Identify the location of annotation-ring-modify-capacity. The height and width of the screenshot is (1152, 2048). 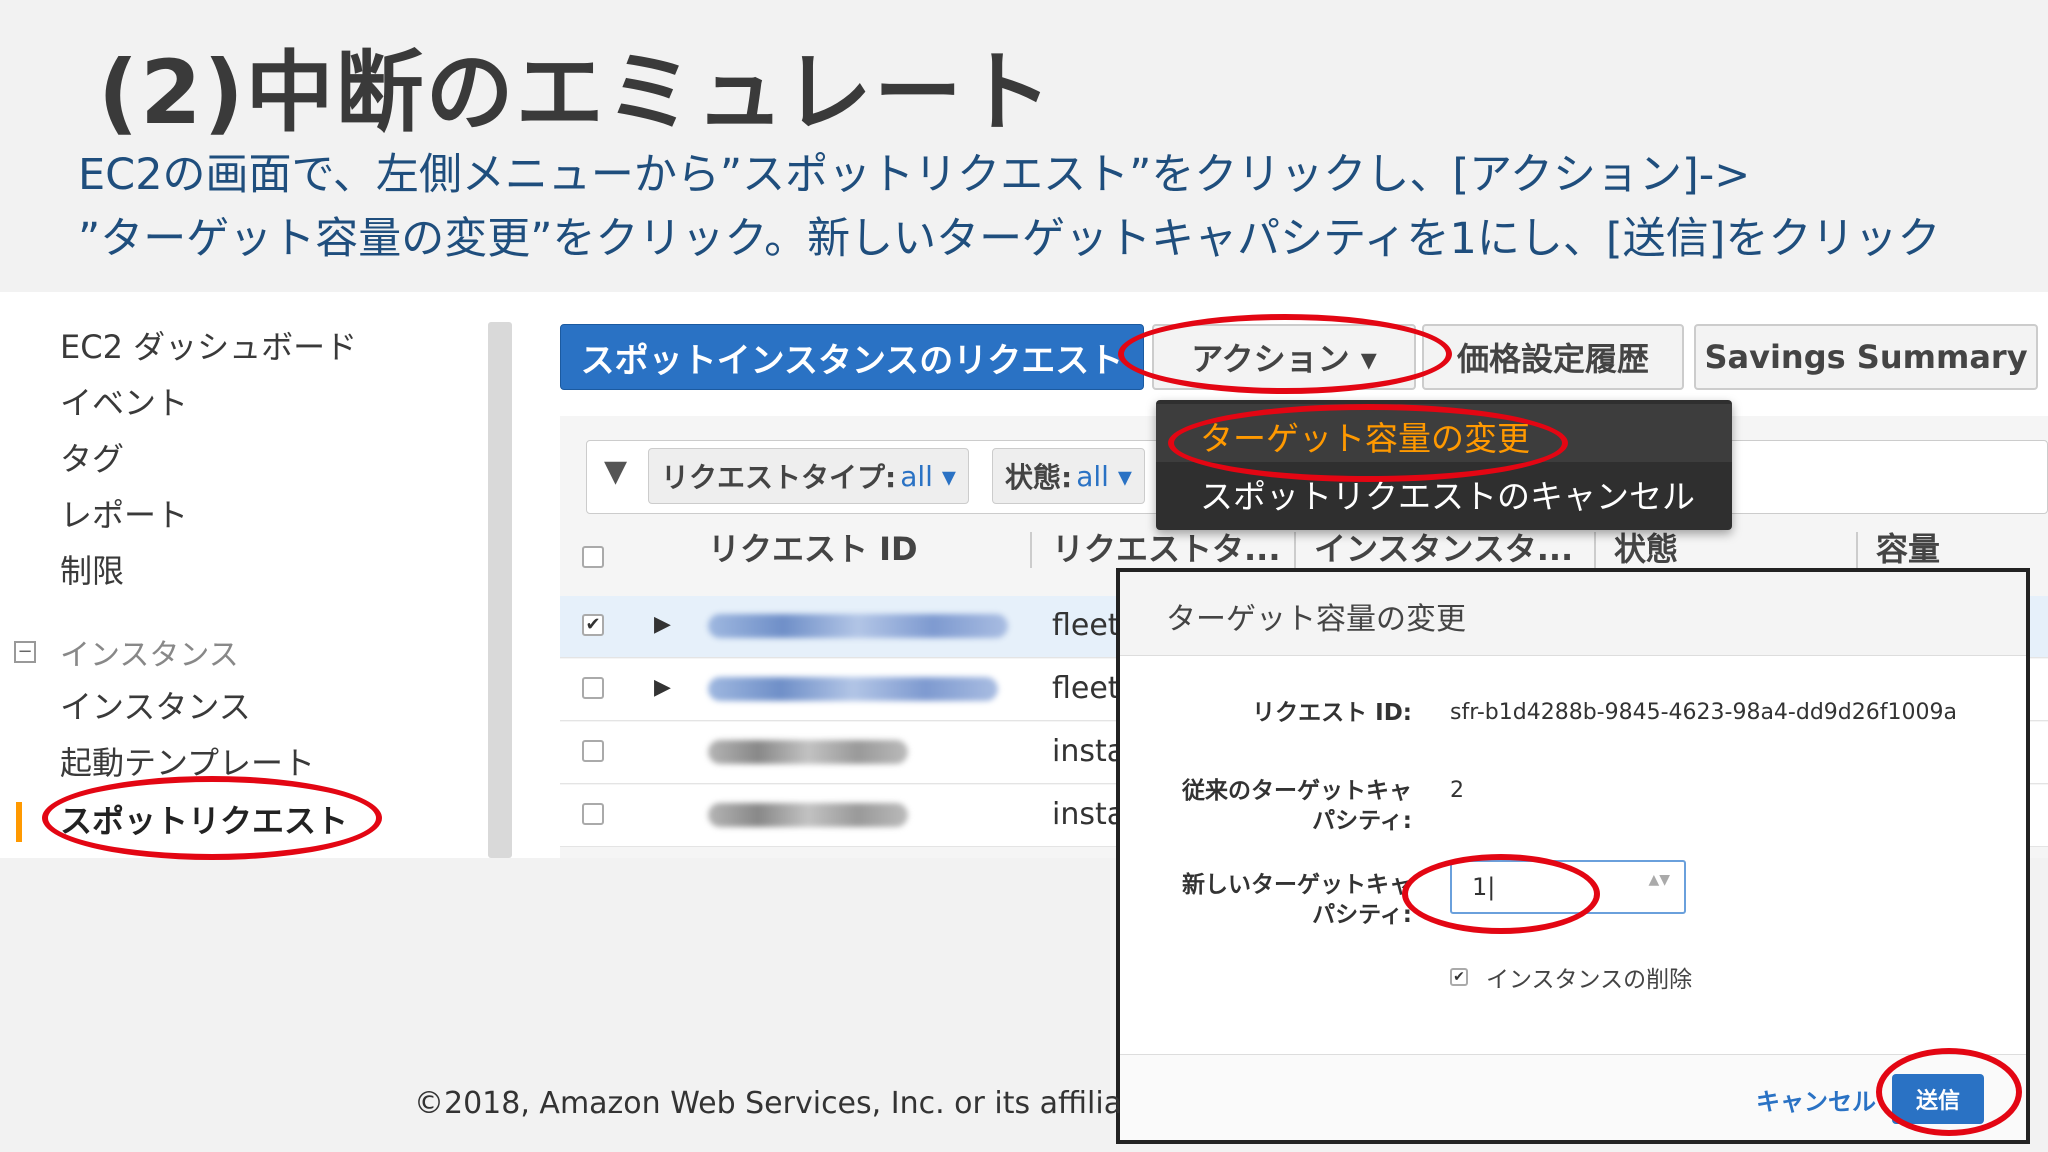
(1368, 443).